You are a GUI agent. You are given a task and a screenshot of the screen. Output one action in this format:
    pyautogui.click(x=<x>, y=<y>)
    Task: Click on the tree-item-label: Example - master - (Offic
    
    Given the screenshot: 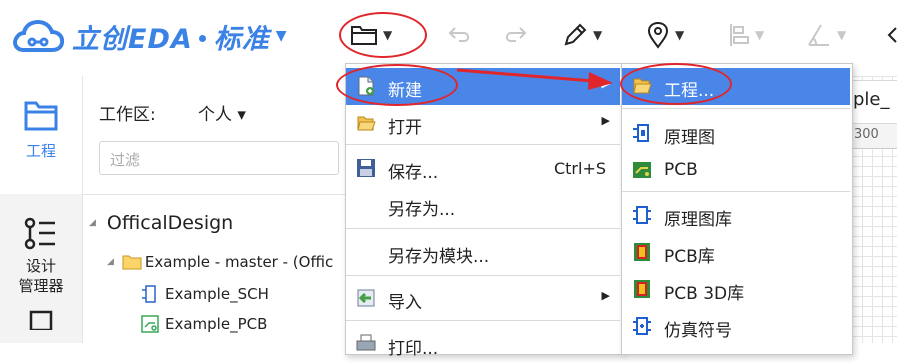 What is the action you would take?
    pyautogui.click(x=239, y=262)
    